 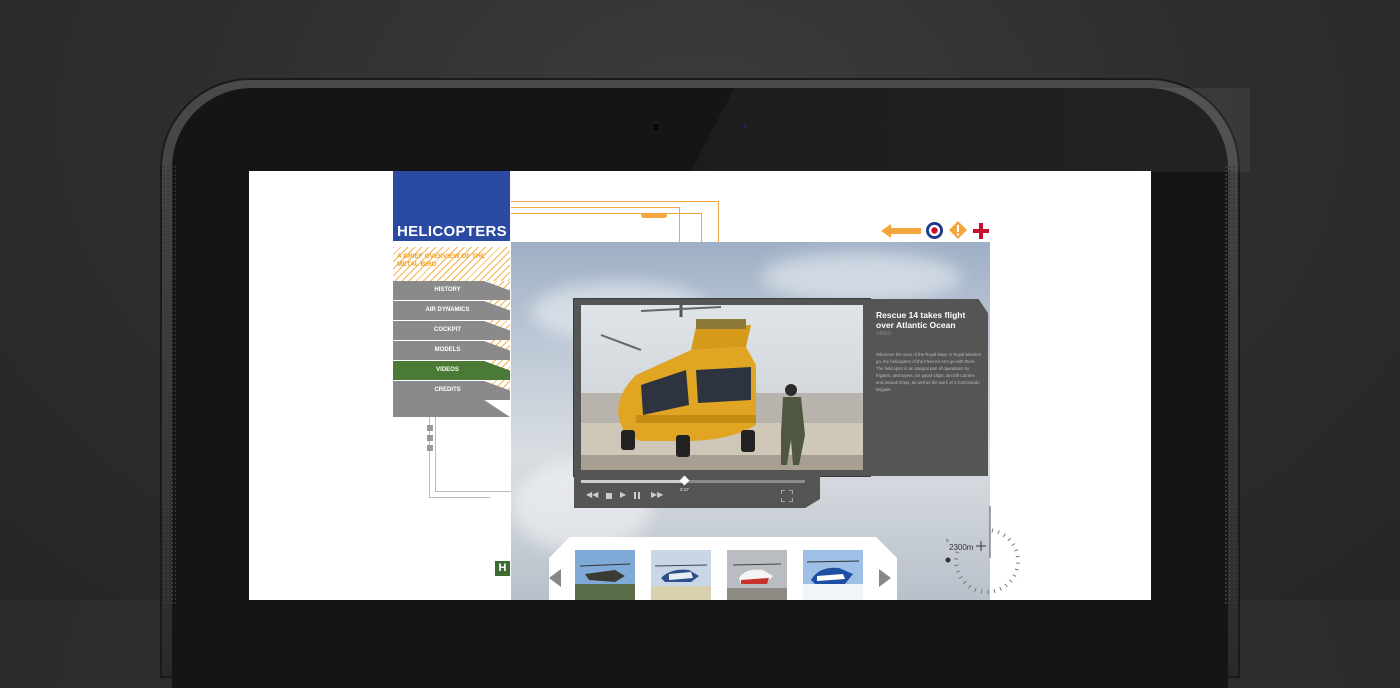 I want to click on add-icon, so click(x=981, y=233).